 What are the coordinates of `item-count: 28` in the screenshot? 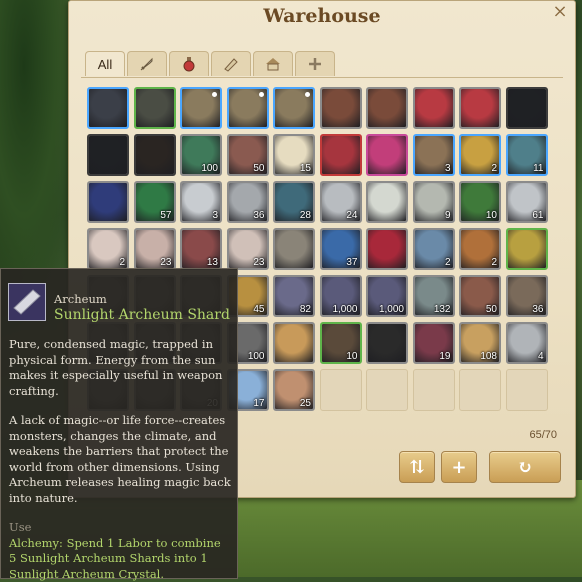 It's located at (305, 215).